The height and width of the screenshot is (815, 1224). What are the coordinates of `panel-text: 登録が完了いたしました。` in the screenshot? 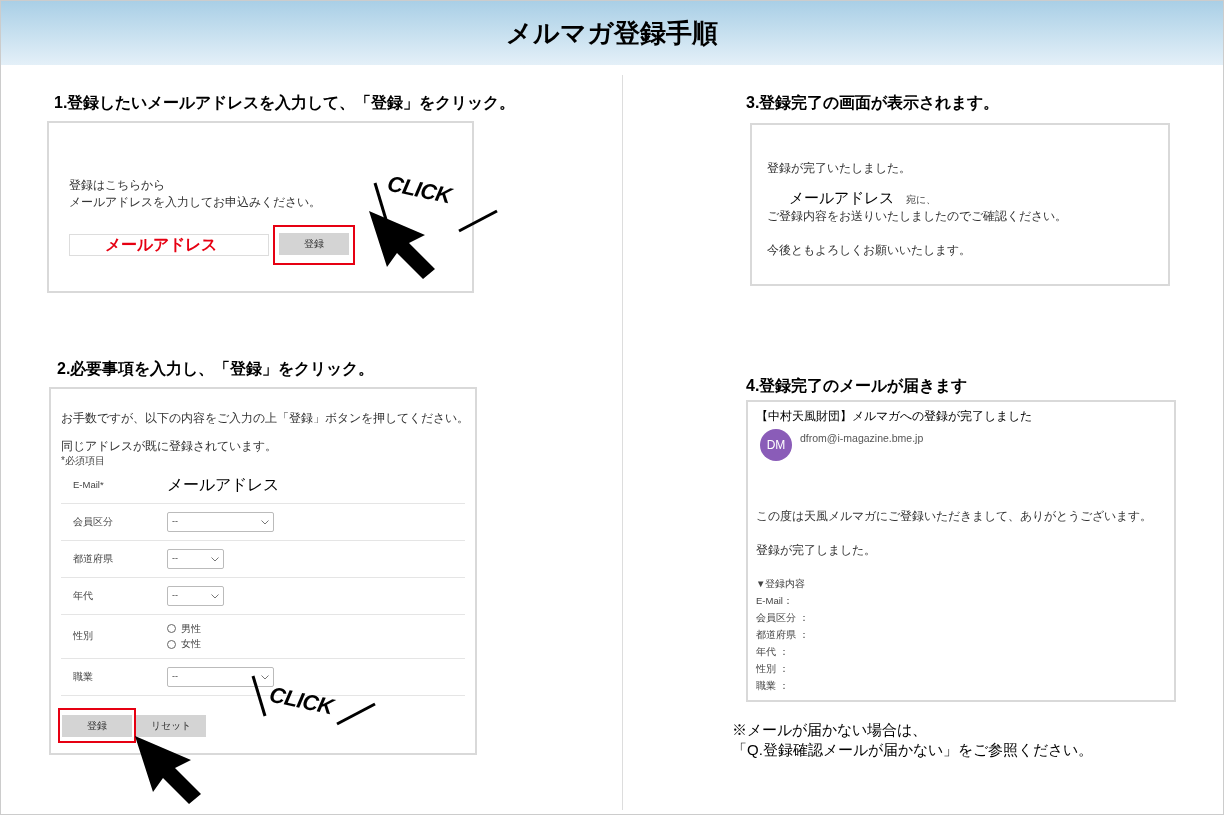 It's located at (839, 168).